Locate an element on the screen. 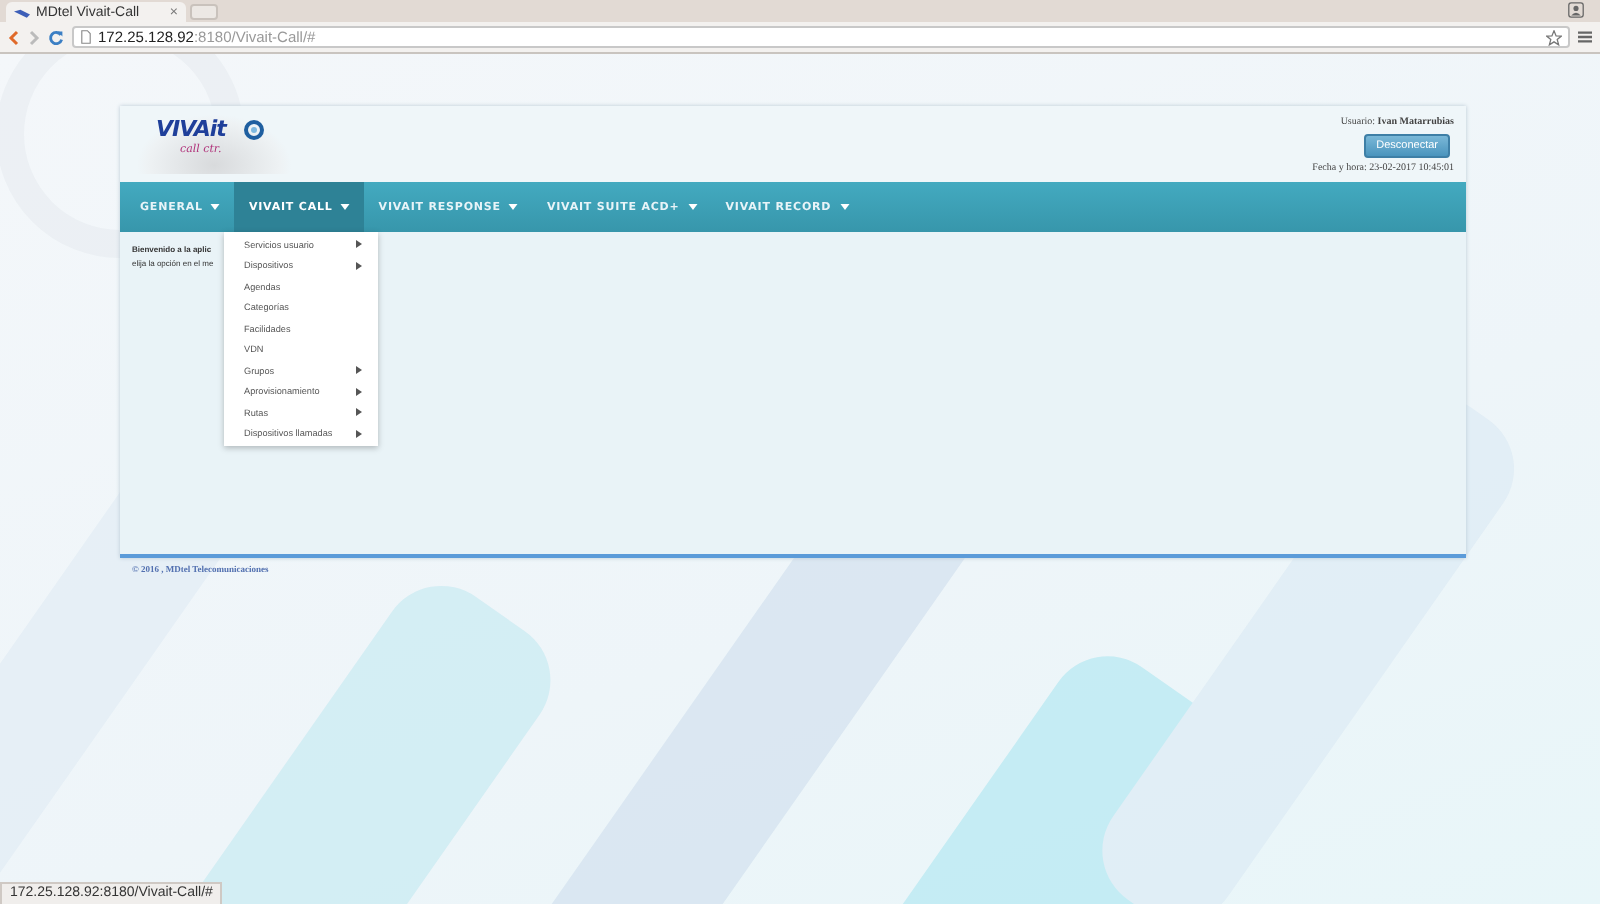  page-icon is located at coordinates (86, 37).